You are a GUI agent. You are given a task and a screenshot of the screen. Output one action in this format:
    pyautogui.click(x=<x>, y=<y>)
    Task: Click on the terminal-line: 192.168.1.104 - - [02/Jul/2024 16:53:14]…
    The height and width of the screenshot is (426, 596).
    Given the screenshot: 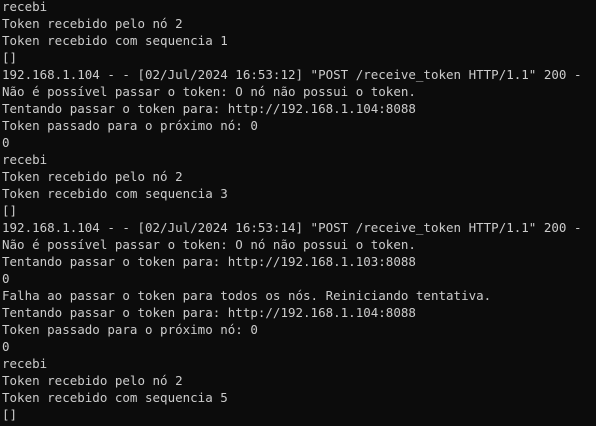 What is the action you would take?
    pyautogui.click(x=292, y=227)
    